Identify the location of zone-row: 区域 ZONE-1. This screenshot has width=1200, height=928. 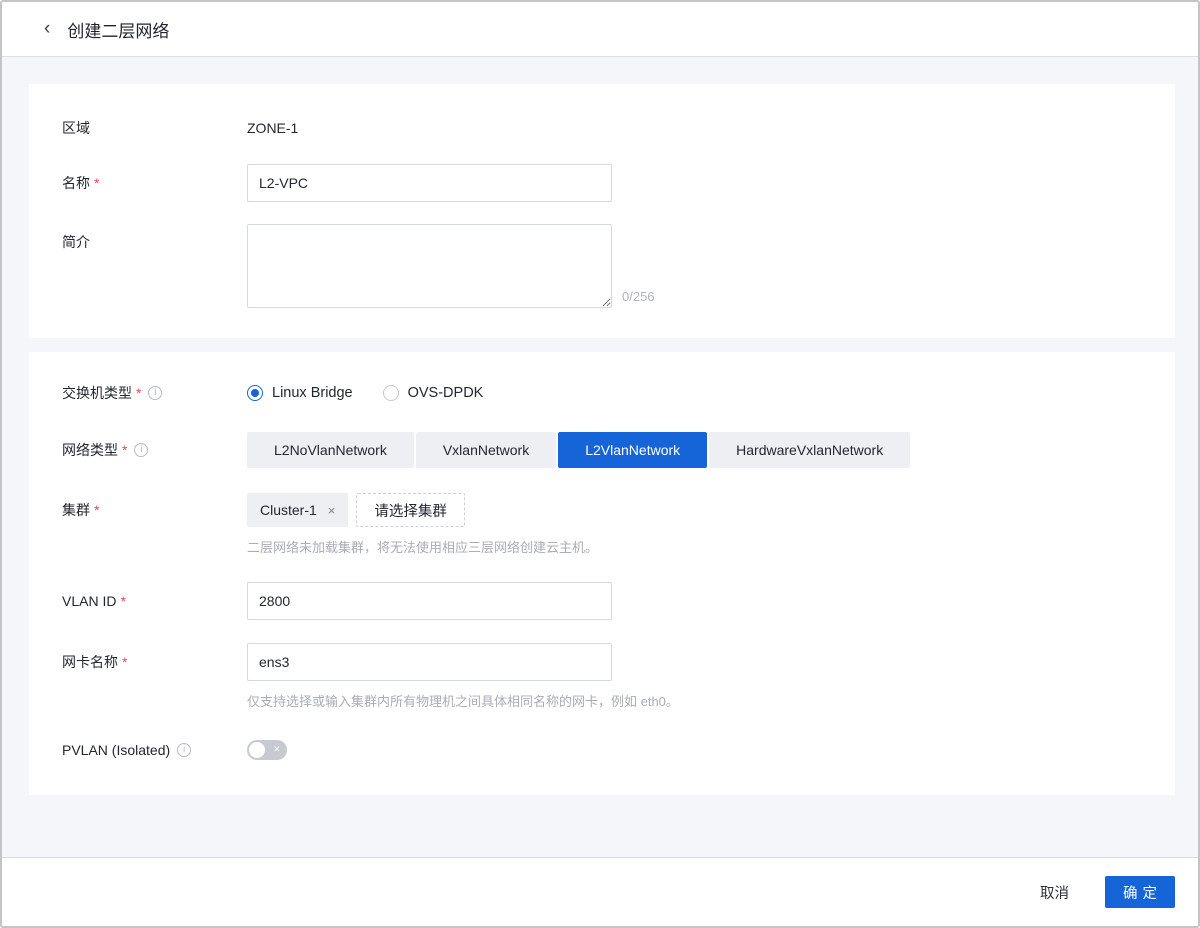
(618, 128).